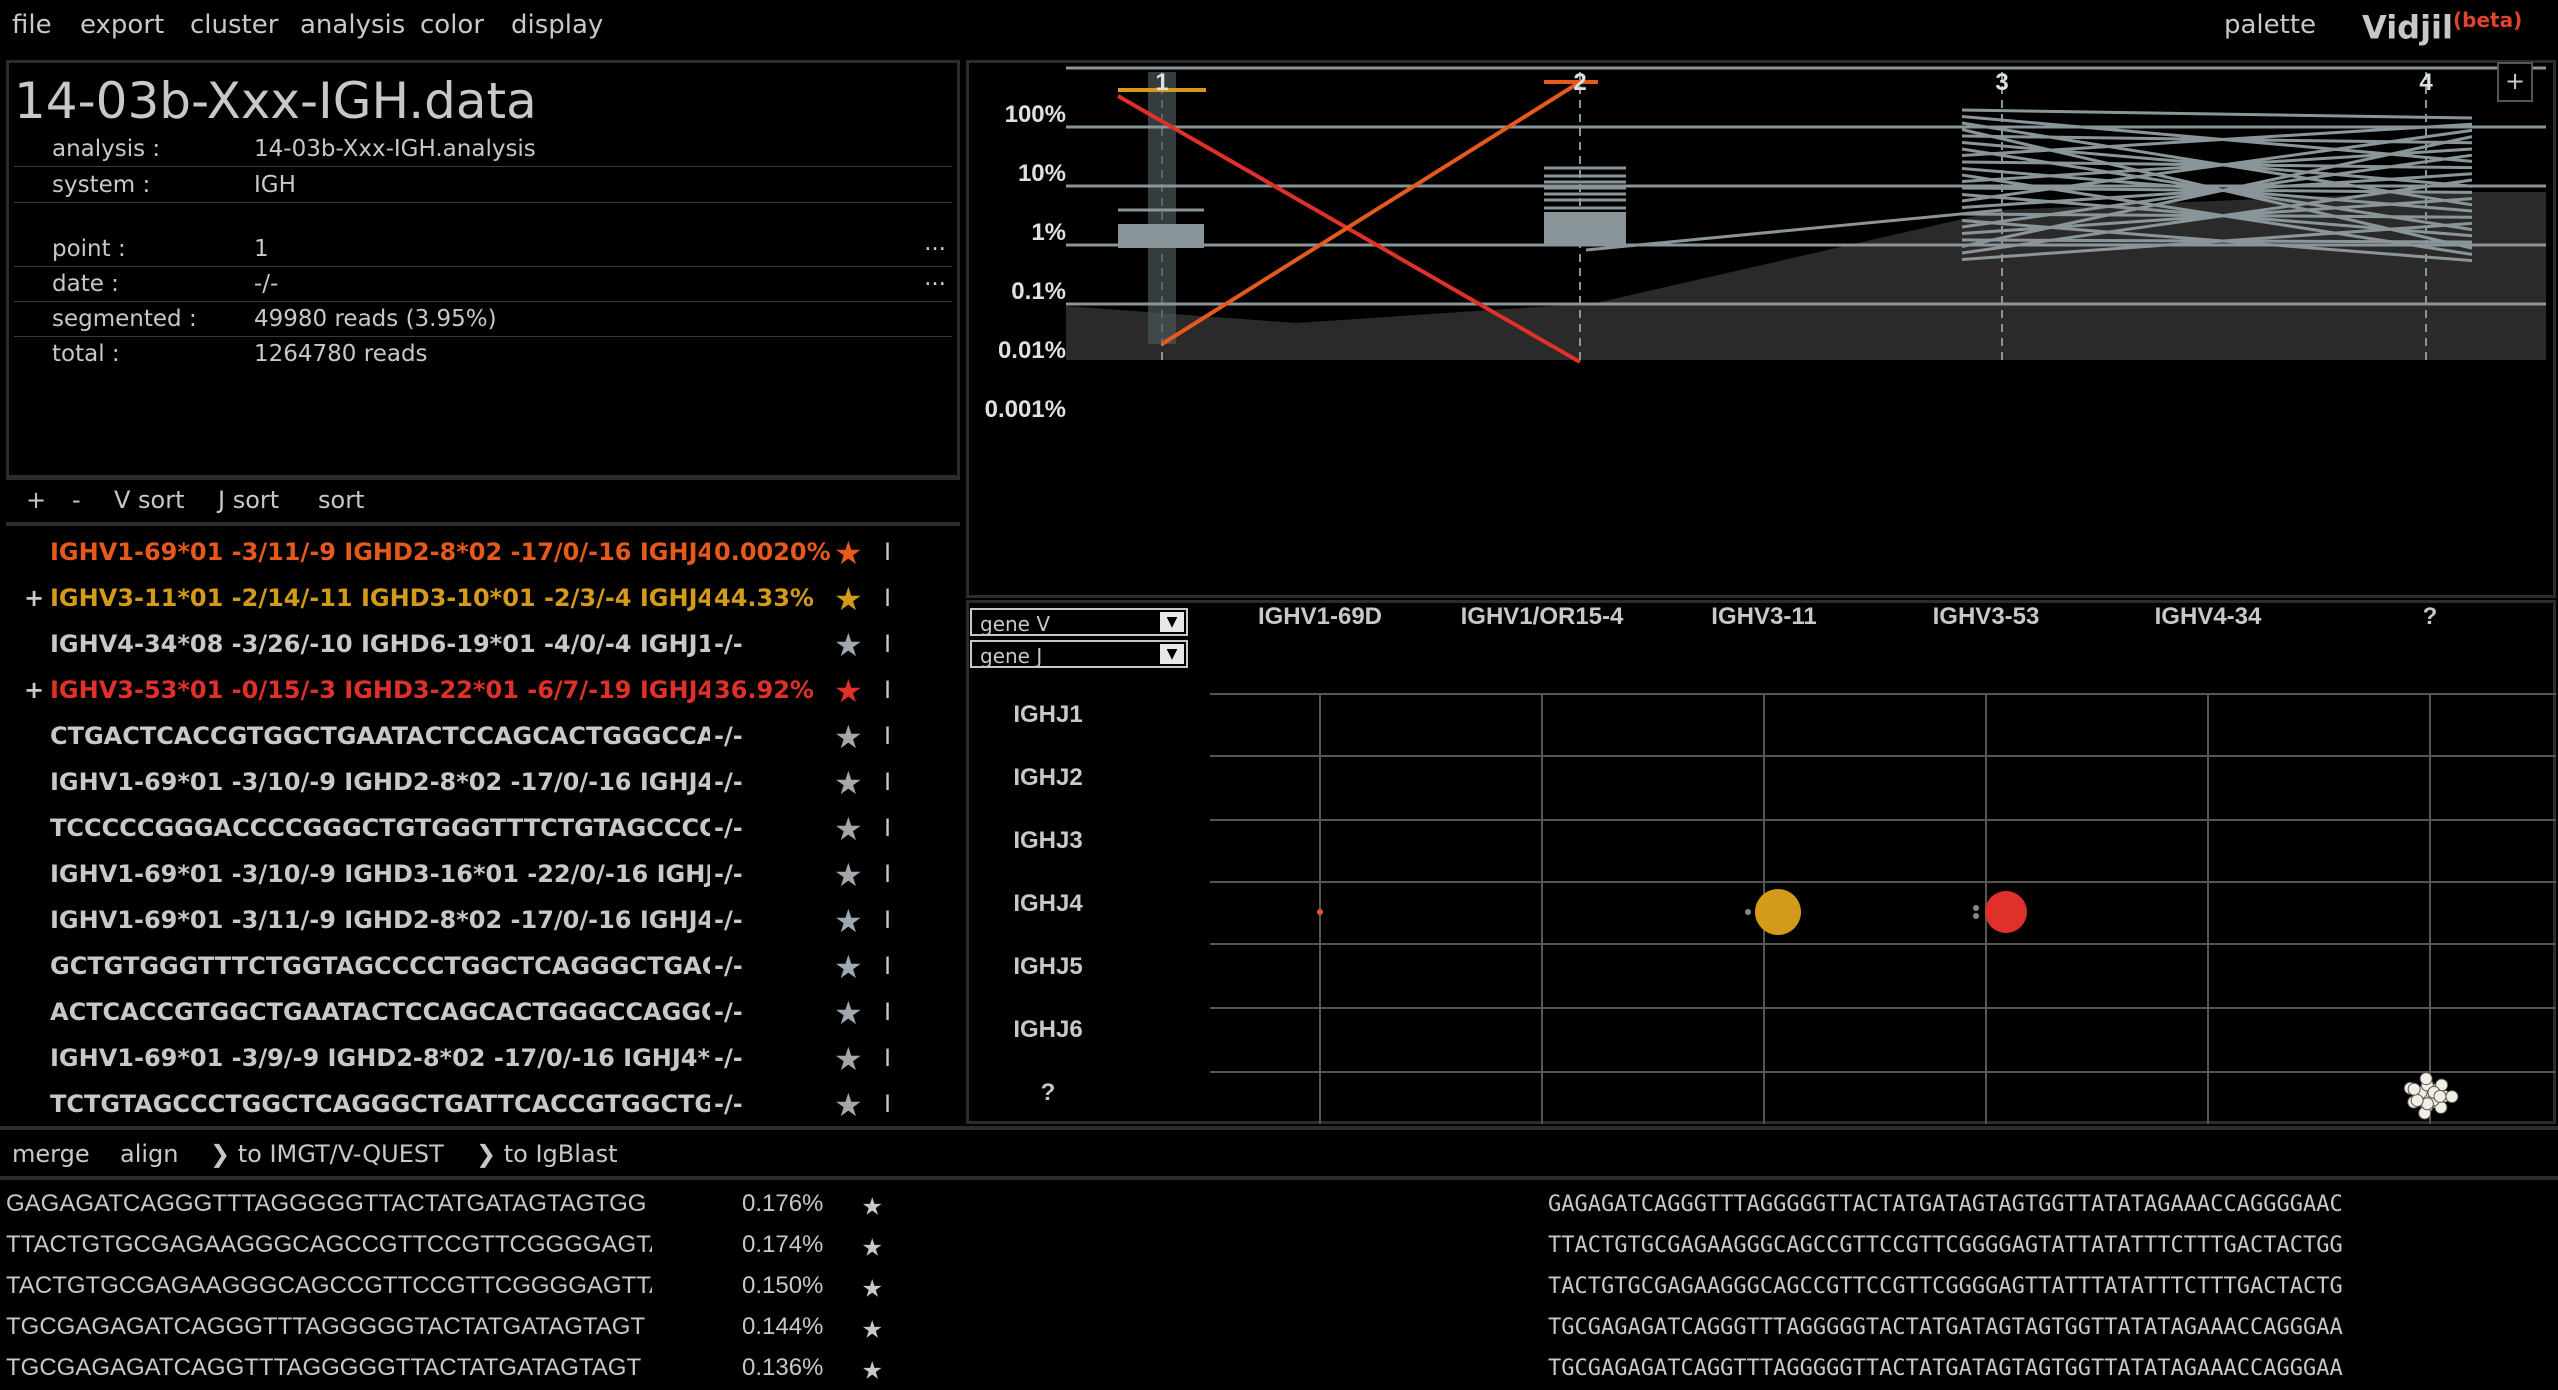  What do you see at coordinates (1047, 1029) in the screenshot?
I see `grid-y-label: IGHJ6` at bounding box center [1047, 1029].